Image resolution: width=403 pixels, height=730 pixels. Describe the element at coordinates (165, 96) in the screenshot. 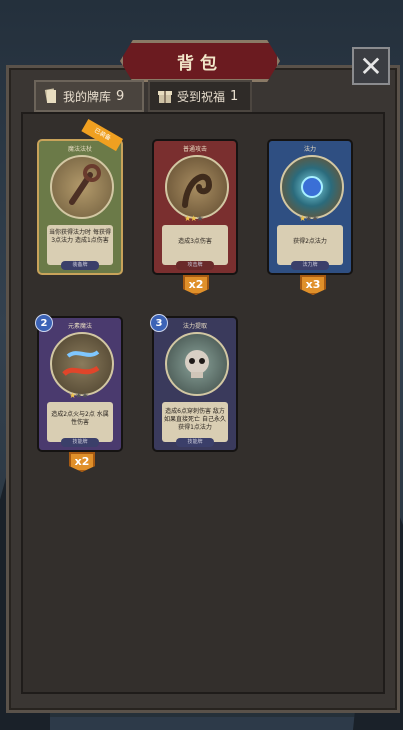

I see `gift-icon` at that location.